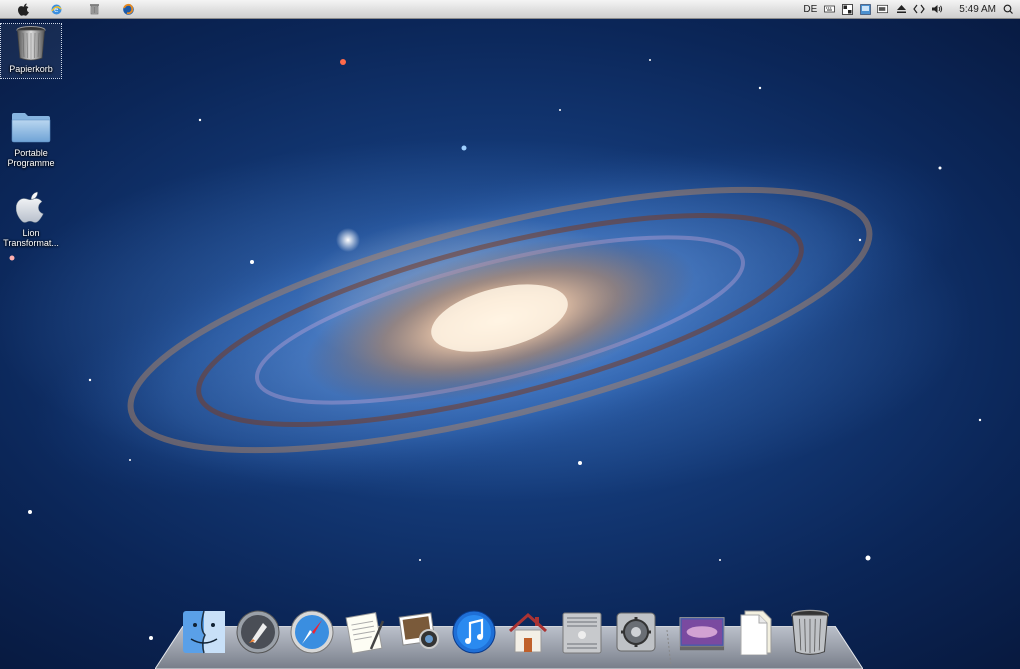 The height and width of the screenshot is (669, 1020). What do you see at coordinates (24, 9) in the screenshot?
I see `apple-icon` at bounding box center [24, 9].